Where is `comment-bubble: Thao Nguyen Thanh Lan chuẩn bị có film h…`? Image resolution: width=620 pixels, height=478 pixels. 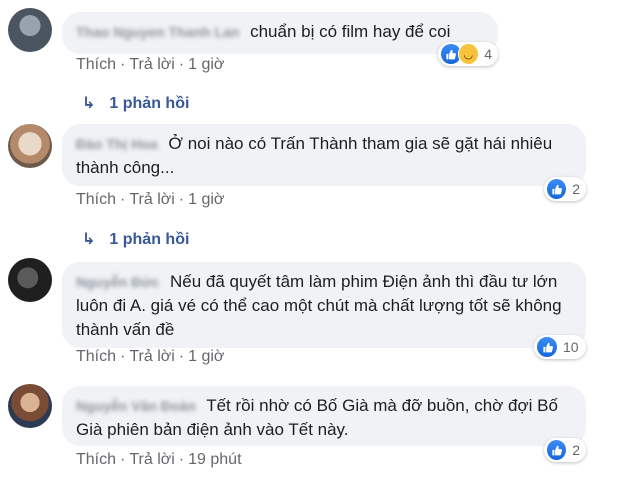 comment-bubble: Thao Nguyen Thanh Lan chuẩn bị có film h… is located at coordinates (280, 33).